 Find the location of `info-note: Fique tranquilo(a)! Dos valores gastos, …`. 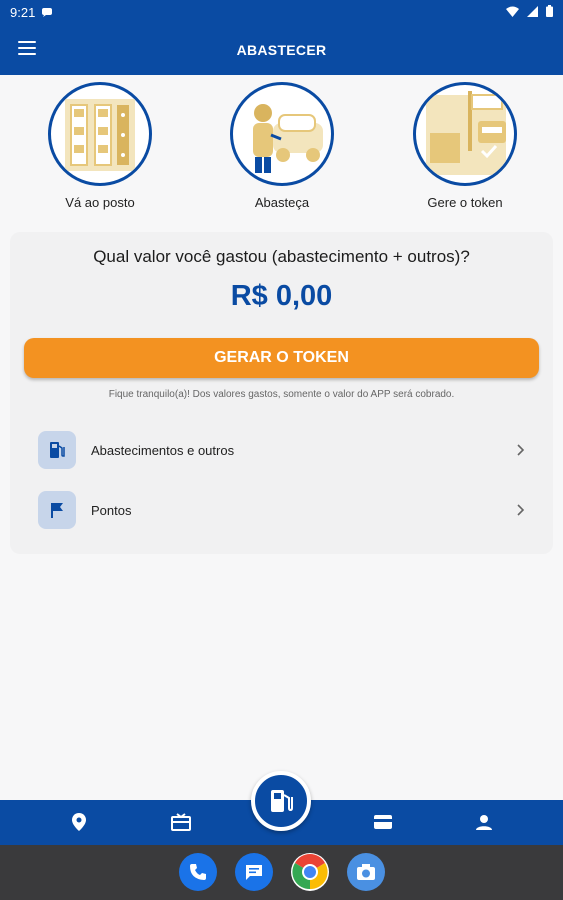

info-note: Fique tranquilo(a)! Dos valores gastos, … is located at coordinates (281, 394).